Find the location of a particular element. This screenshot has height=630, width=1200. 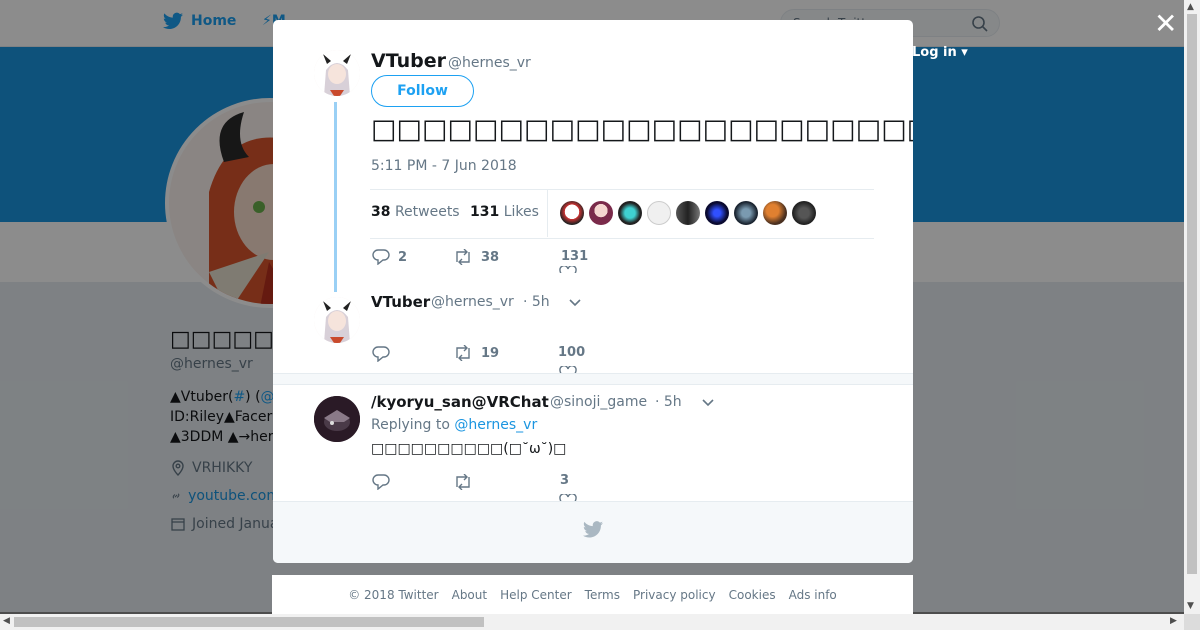

reply-count: 2 is located at coordinates (403, 257).